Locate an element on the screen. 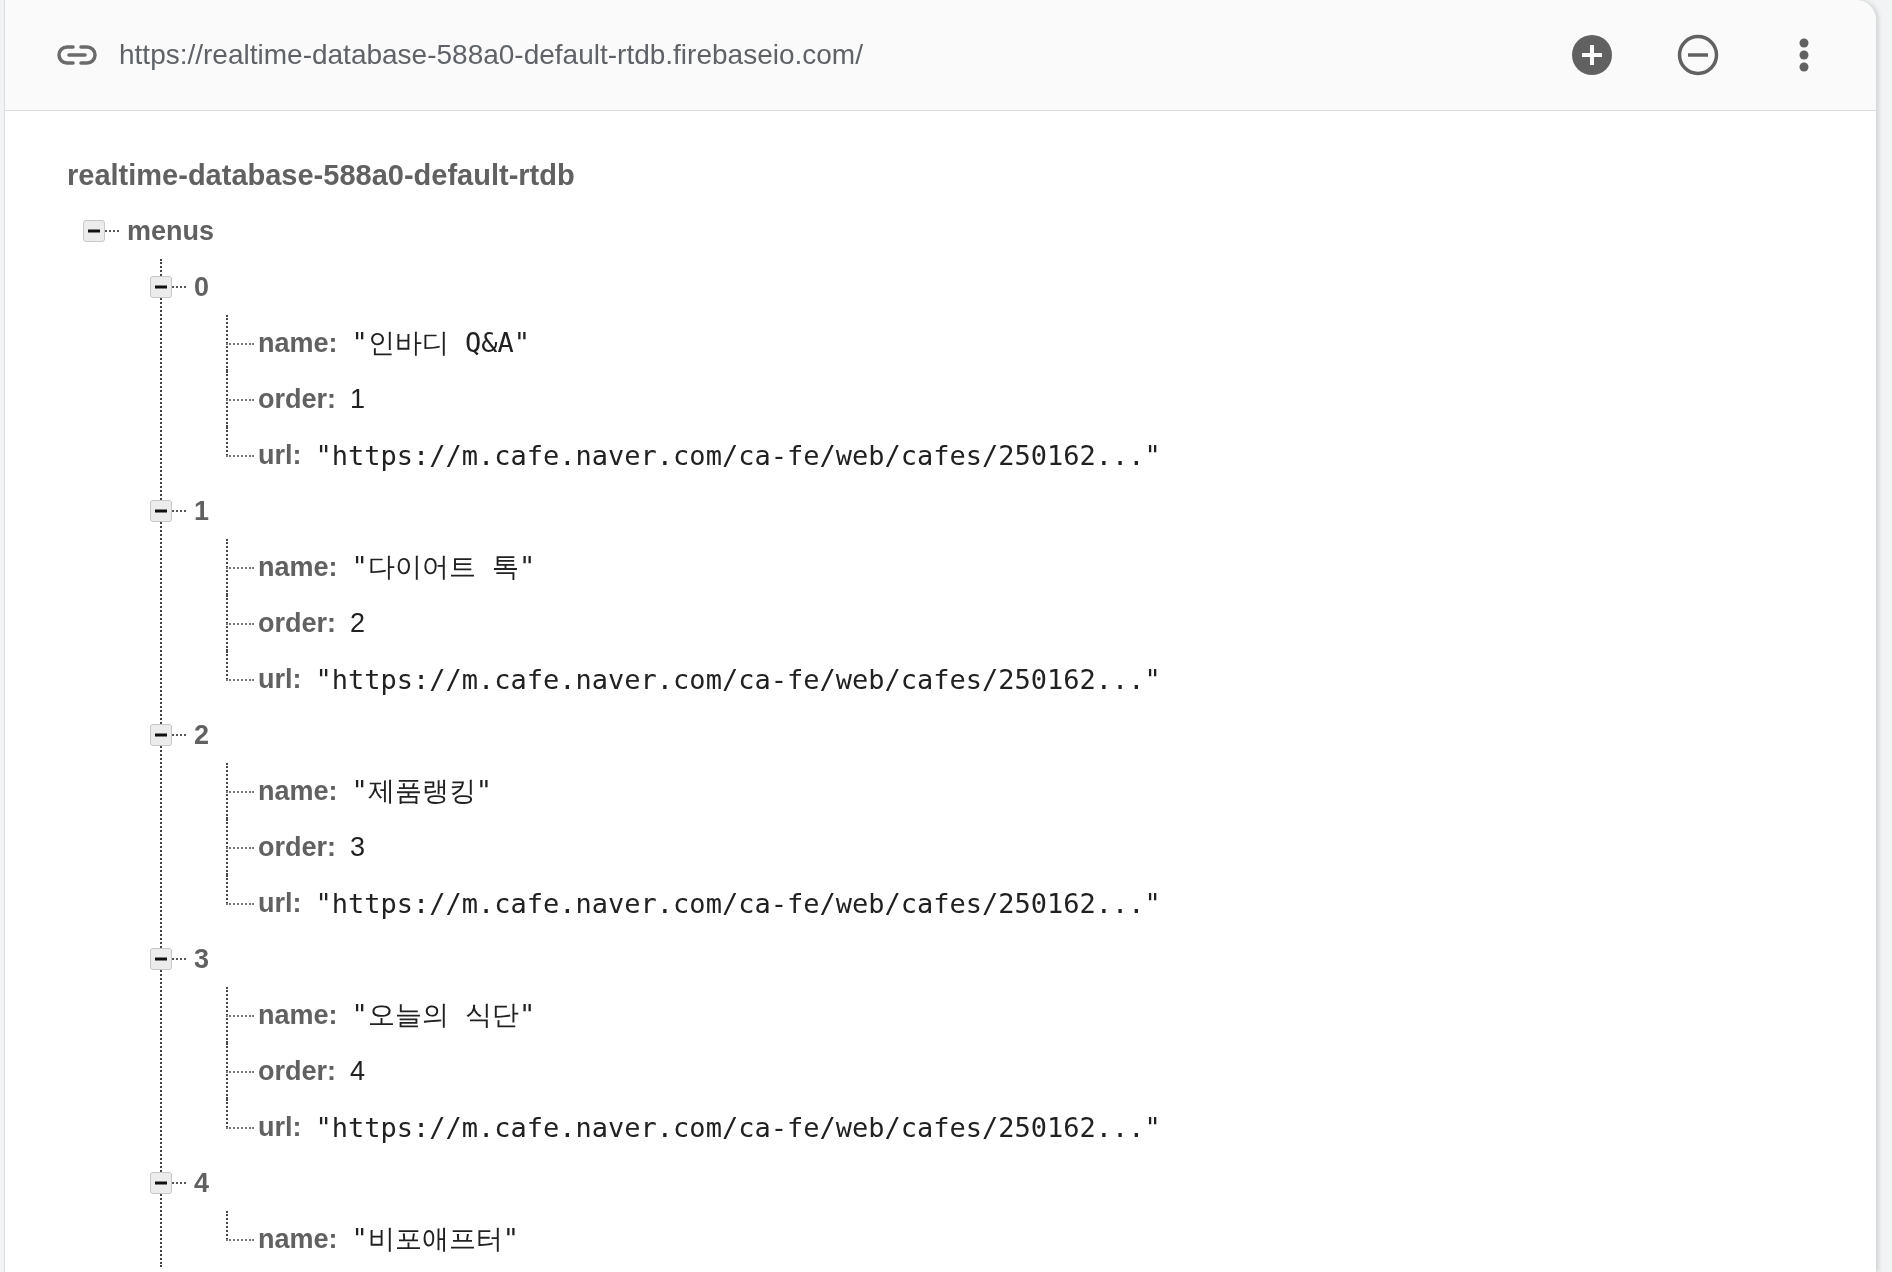 The width and height of the screenshot is (1892, 1272). field-value: "오늘의 식단" is located at coordinates (443, 1015).